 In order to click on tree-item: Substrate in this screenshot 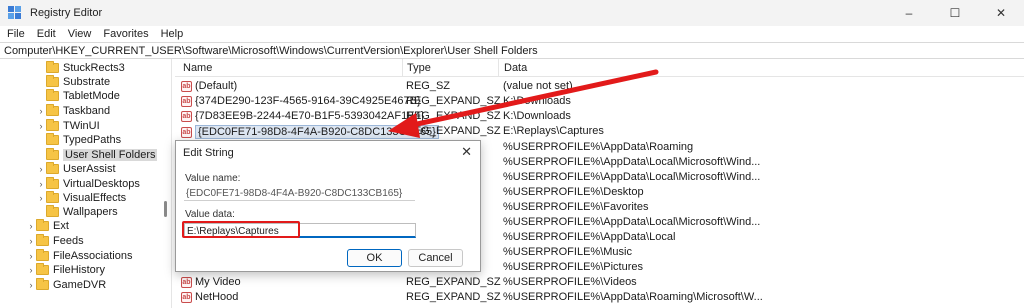, I will do `click(73, 81)`.